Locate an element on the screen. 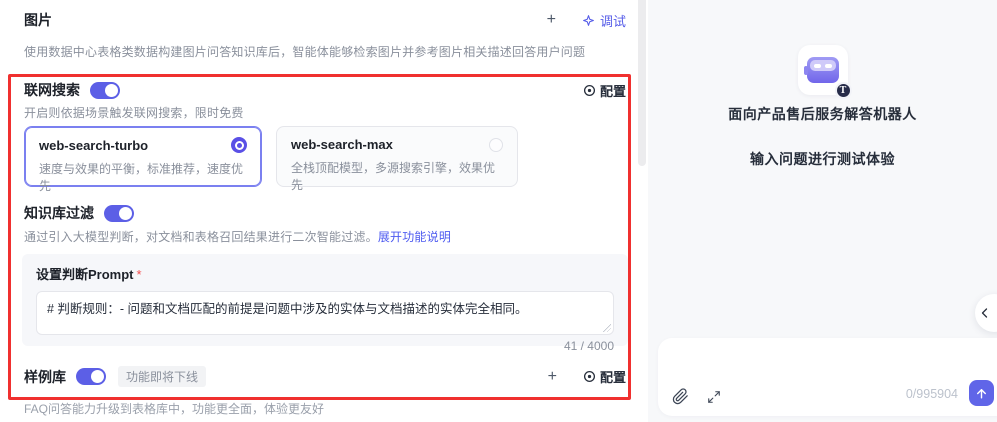  send-button is located at coordinates (981, 393).